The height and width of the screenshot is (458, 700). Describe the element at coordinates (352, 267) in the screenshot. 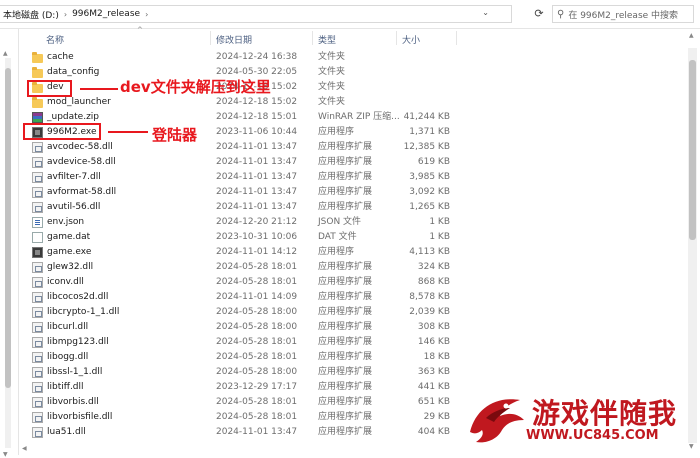

I see `file-row: glew32.dll 2024-05-28 18:01 应用程序扩展 324 KB` at that location.